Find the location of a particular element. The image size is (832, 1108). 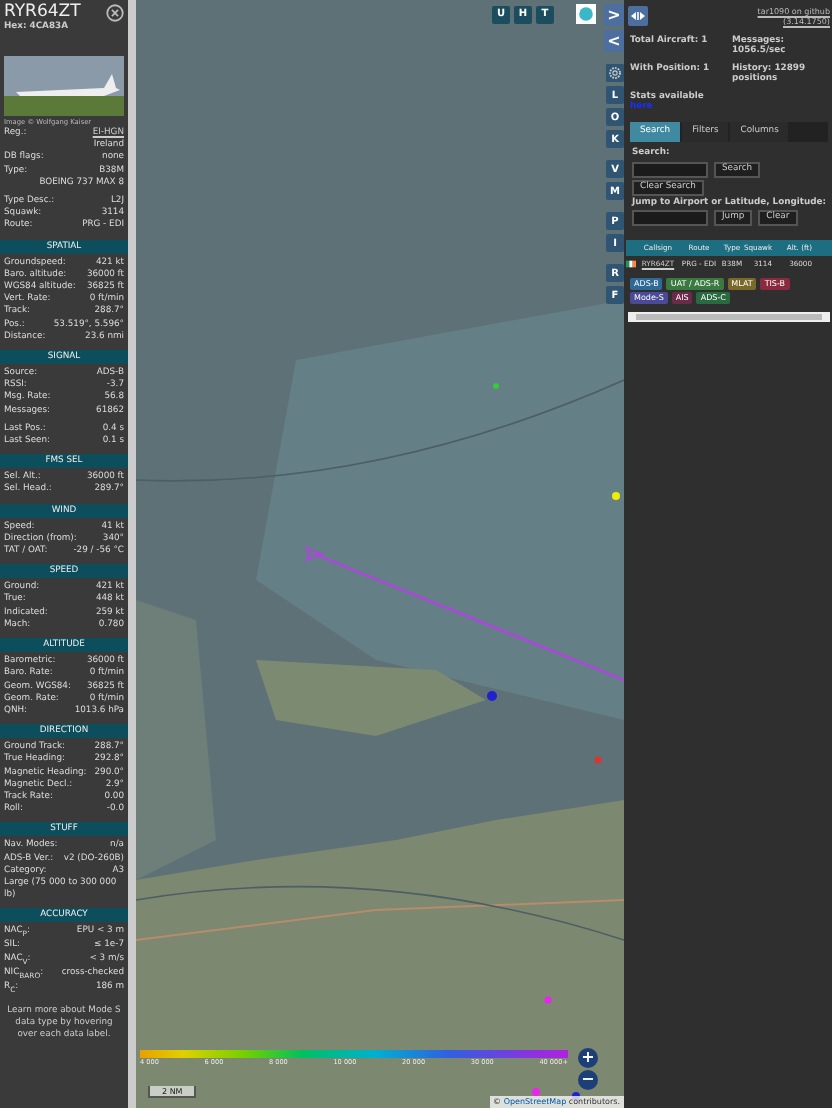

close-icon is located at coordinates (115, 13).